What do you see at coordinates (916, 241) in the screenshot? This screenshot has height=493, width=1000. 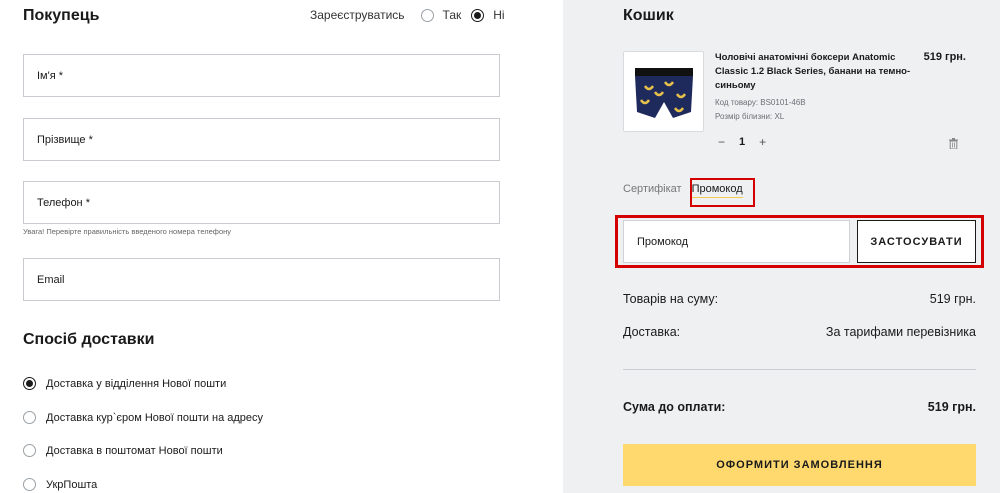 I see `apply-promo-button: ЗАСТОСУВАТИ` at bounding box center [916, 241].